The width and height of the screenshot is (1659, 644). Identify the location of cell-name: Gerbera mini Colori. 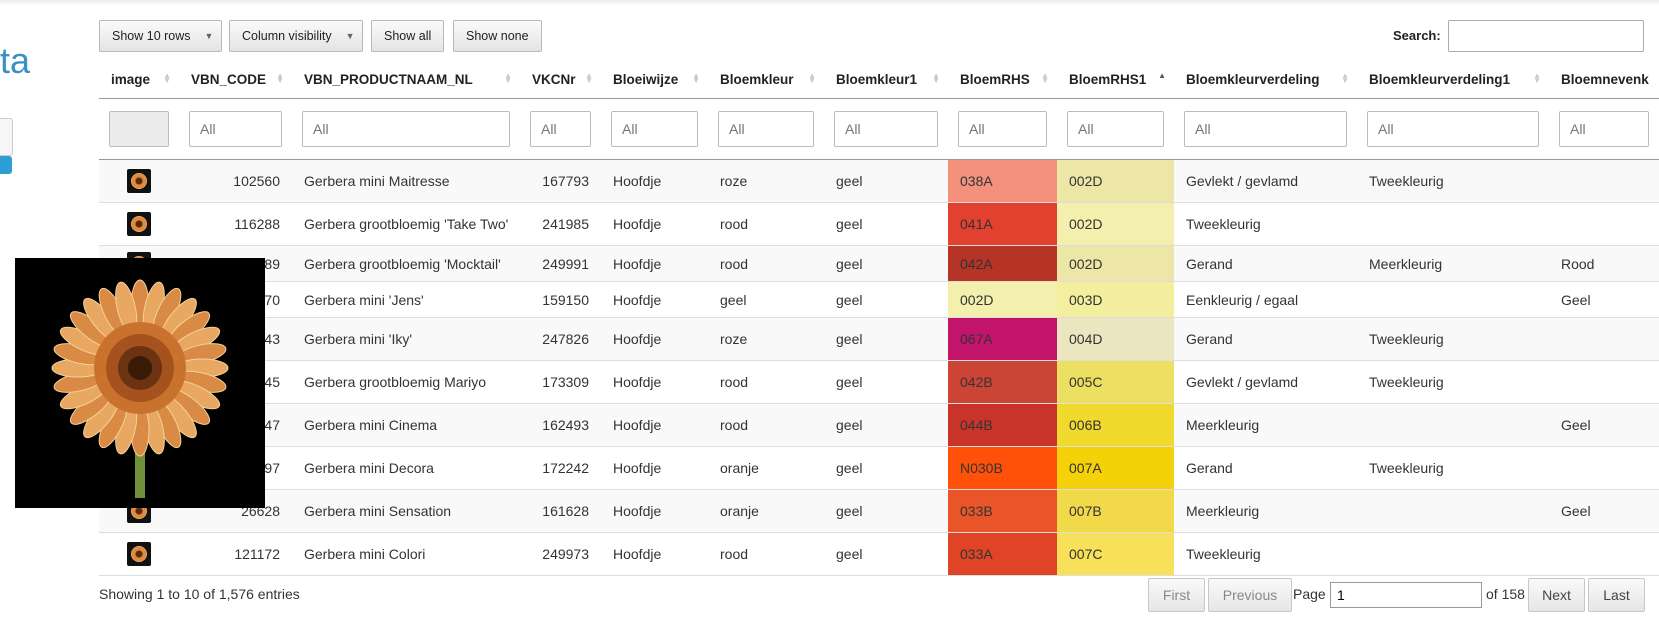
(406, 554).